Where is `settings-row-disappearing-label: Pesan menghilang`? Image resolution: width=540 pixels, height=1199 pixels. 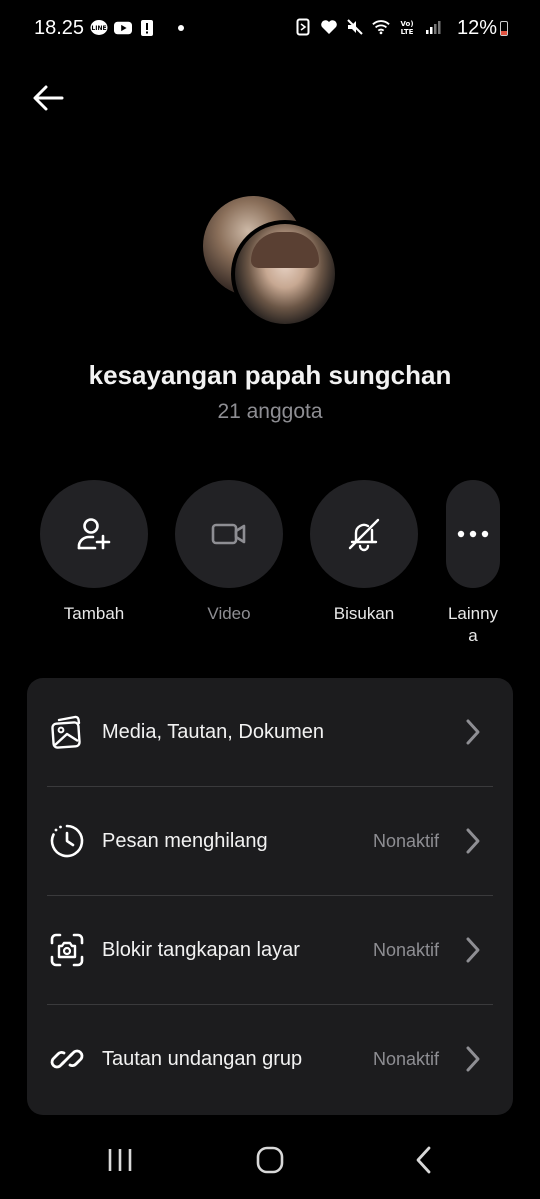 settings-row-disappearing-label: Pesan menghilang is located at coordinates (185, 840).